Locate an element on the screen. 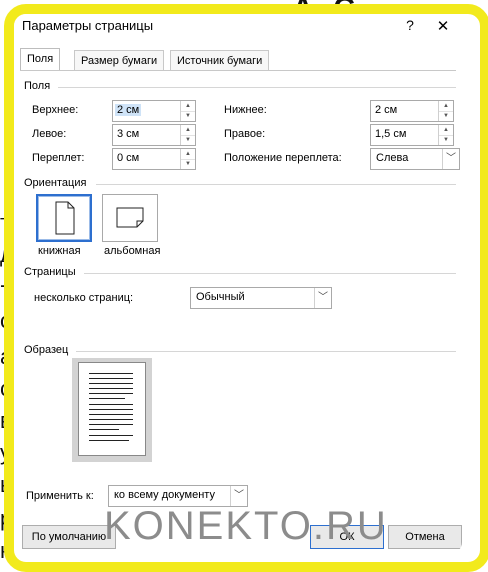 The image size is (488, 572). tab-paper-source: Источник бумаги is located at coordinates (220, 60).